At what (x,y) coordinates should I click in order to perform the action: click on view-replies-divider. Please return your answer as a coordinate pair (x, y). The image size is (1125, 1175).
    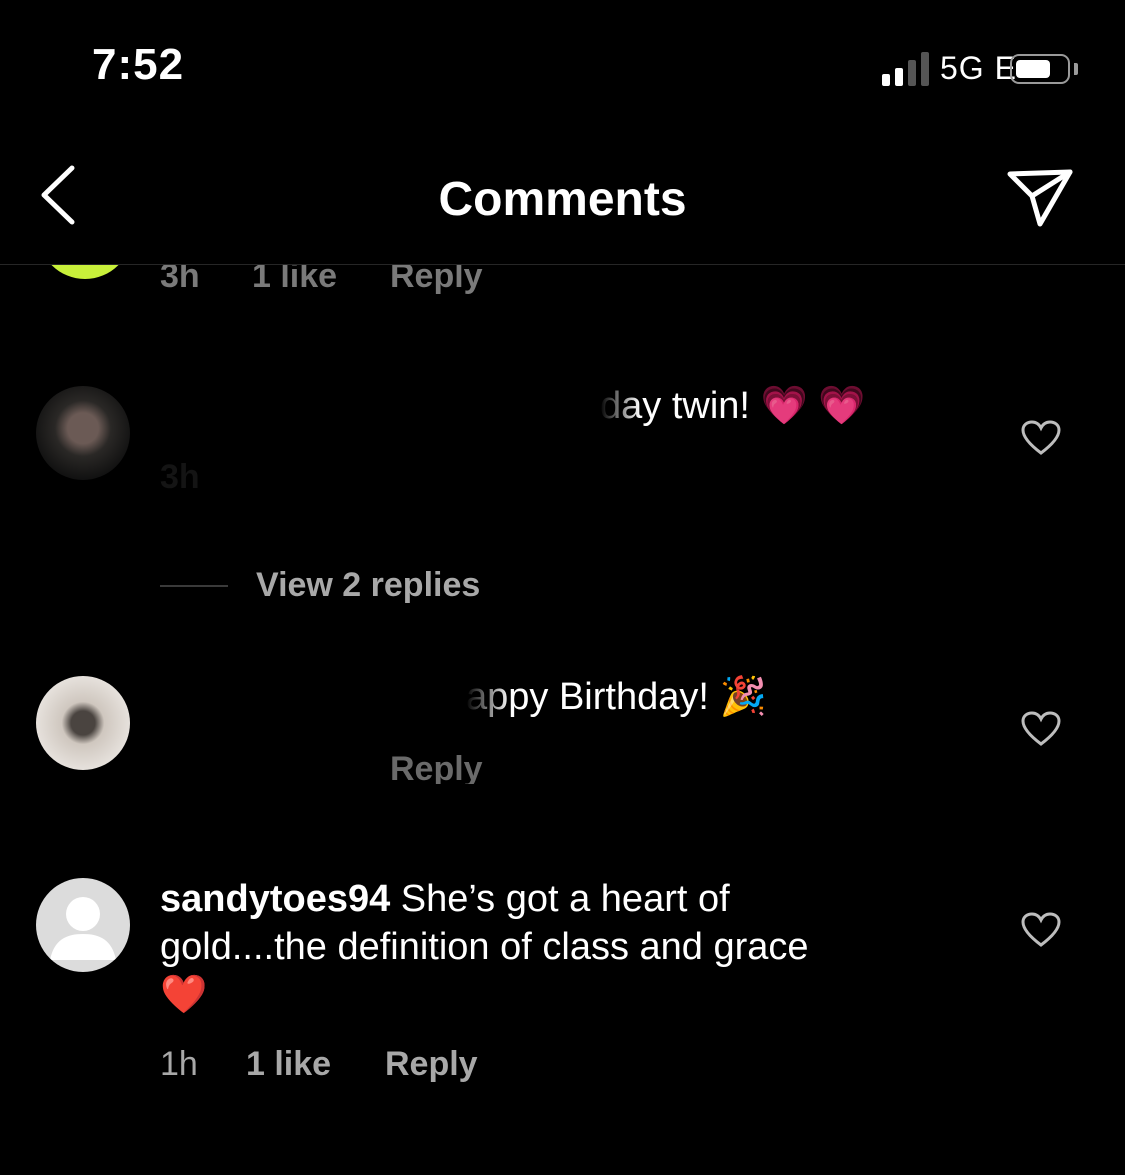
    Looking at the image, I should click on (194, 586).